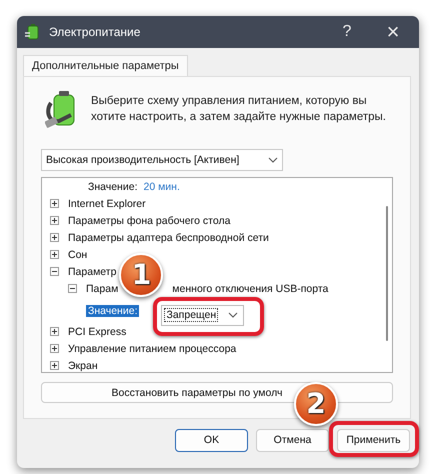  Describe the element at coordinates (239, 109) in the screenshot. I see `instruction-text: Выберите схему управления питанием, которую вы хотите настроить, а затем задайте нужные параметры.` at that location.